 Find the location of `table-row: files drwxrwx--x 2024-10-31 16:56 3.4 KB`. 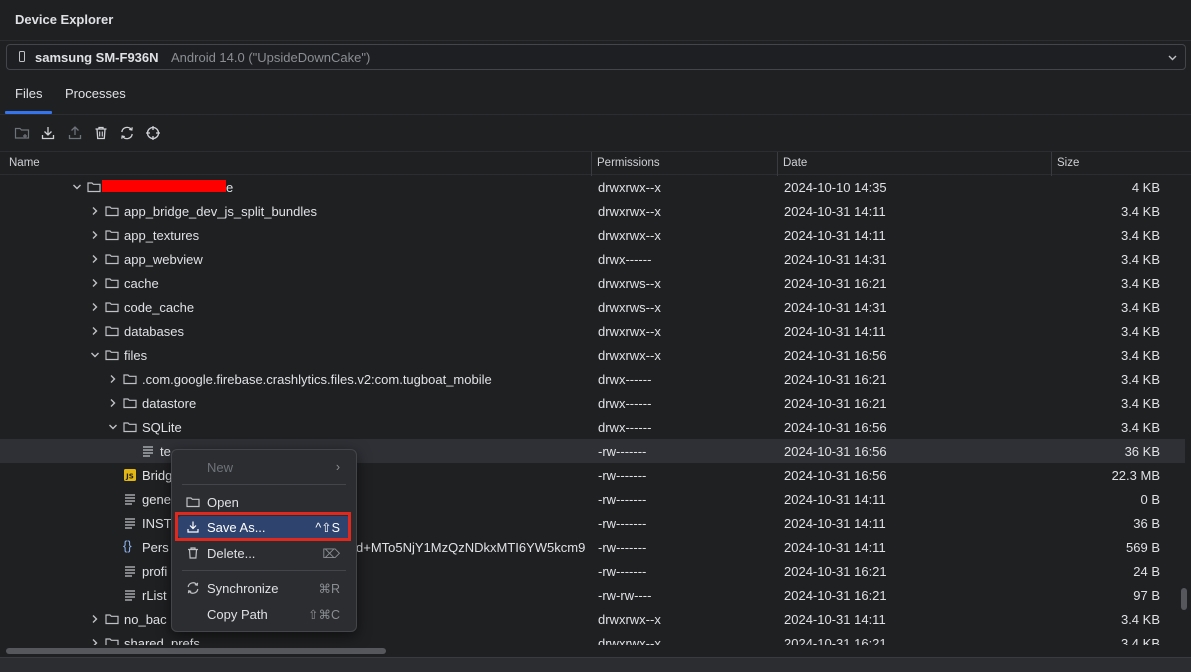

table-row: files drwxrwx--x 2024-10-31 16:56 3.4 KB is located at coordinates (592, 355).